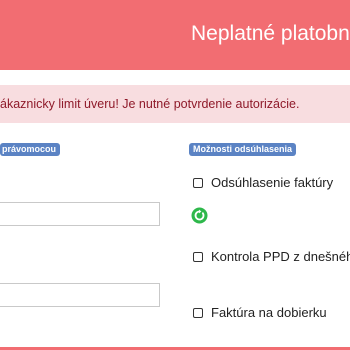  I want to click on invoice-approval-checkbox, so click(198, 182).